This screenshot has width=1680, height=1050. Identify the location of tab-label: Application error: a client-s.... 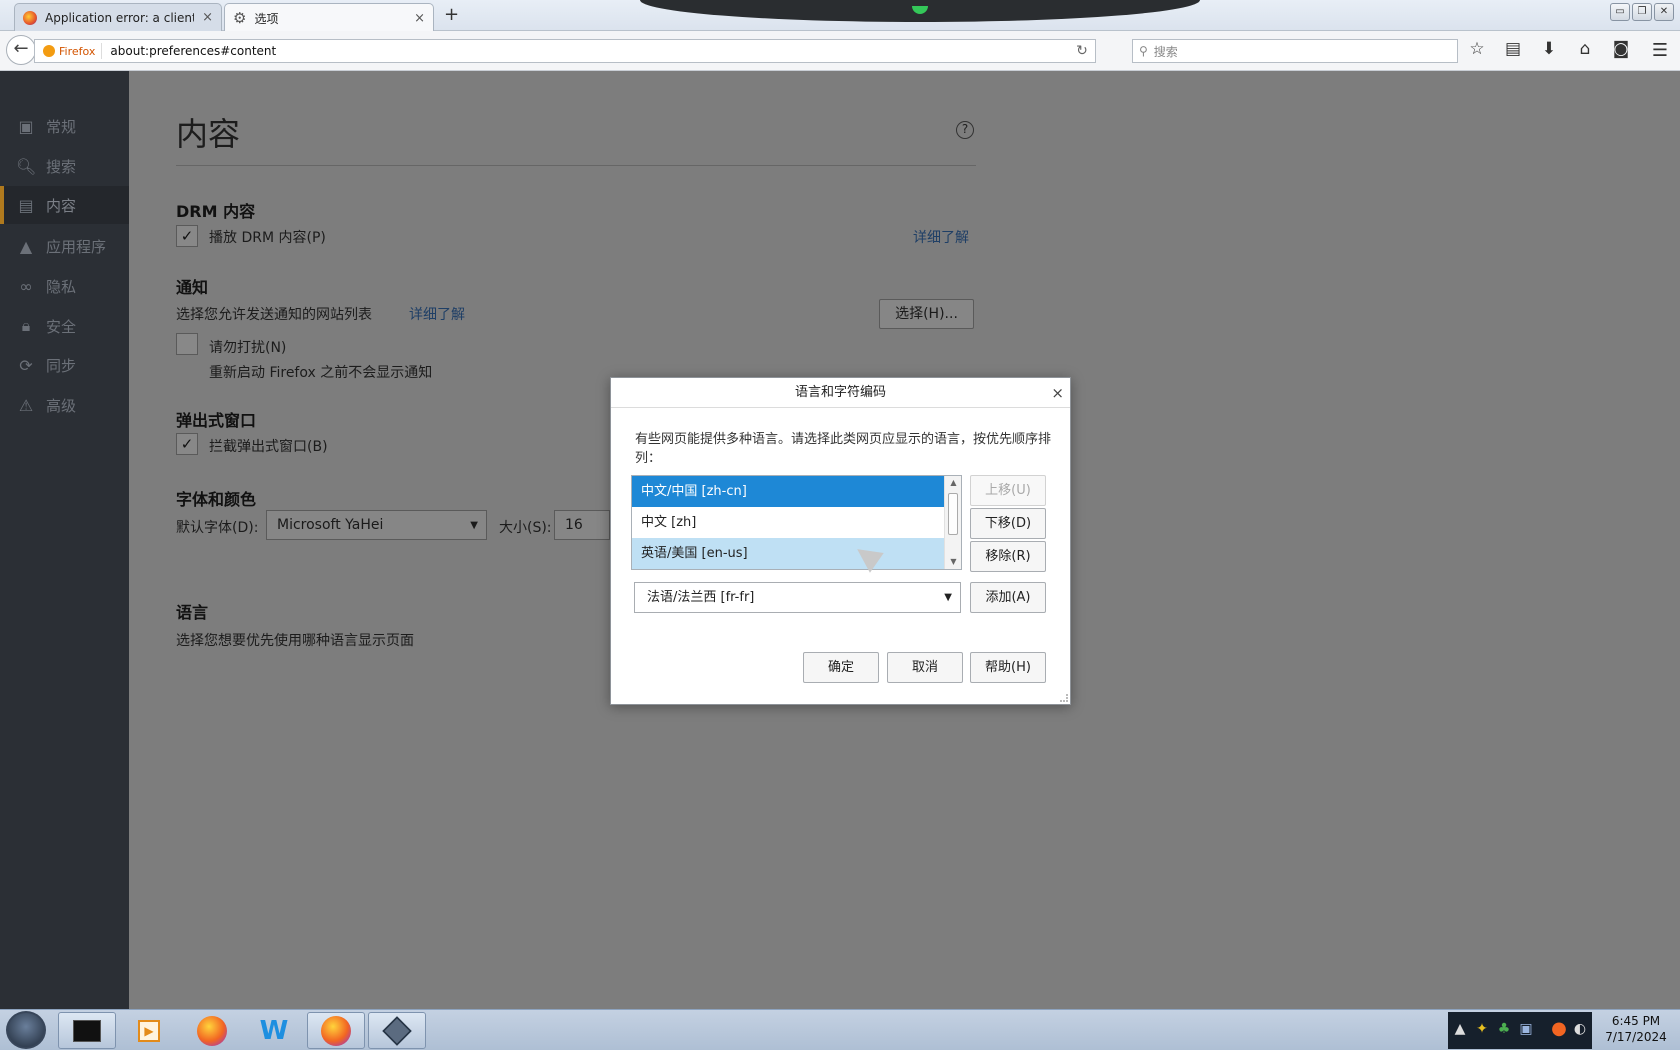
(119, 17).